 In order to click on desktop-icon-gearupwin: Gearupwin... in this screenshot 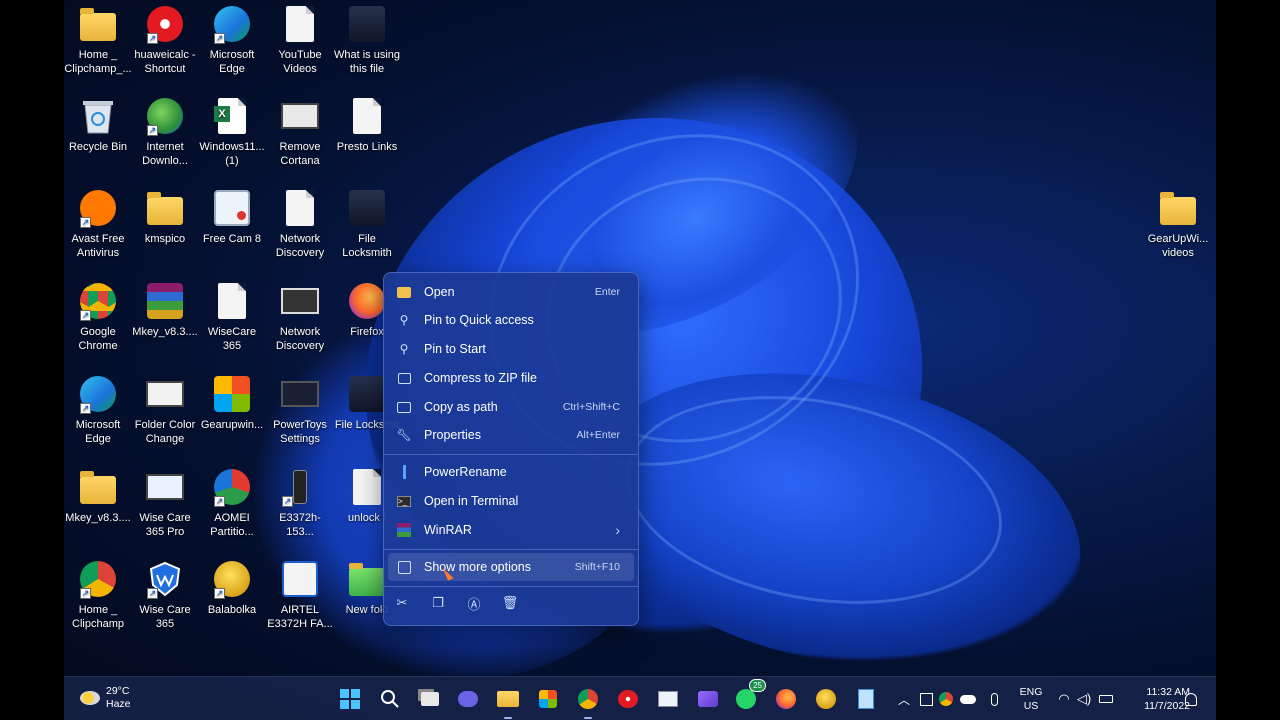, I will do `click(232, 403)`.